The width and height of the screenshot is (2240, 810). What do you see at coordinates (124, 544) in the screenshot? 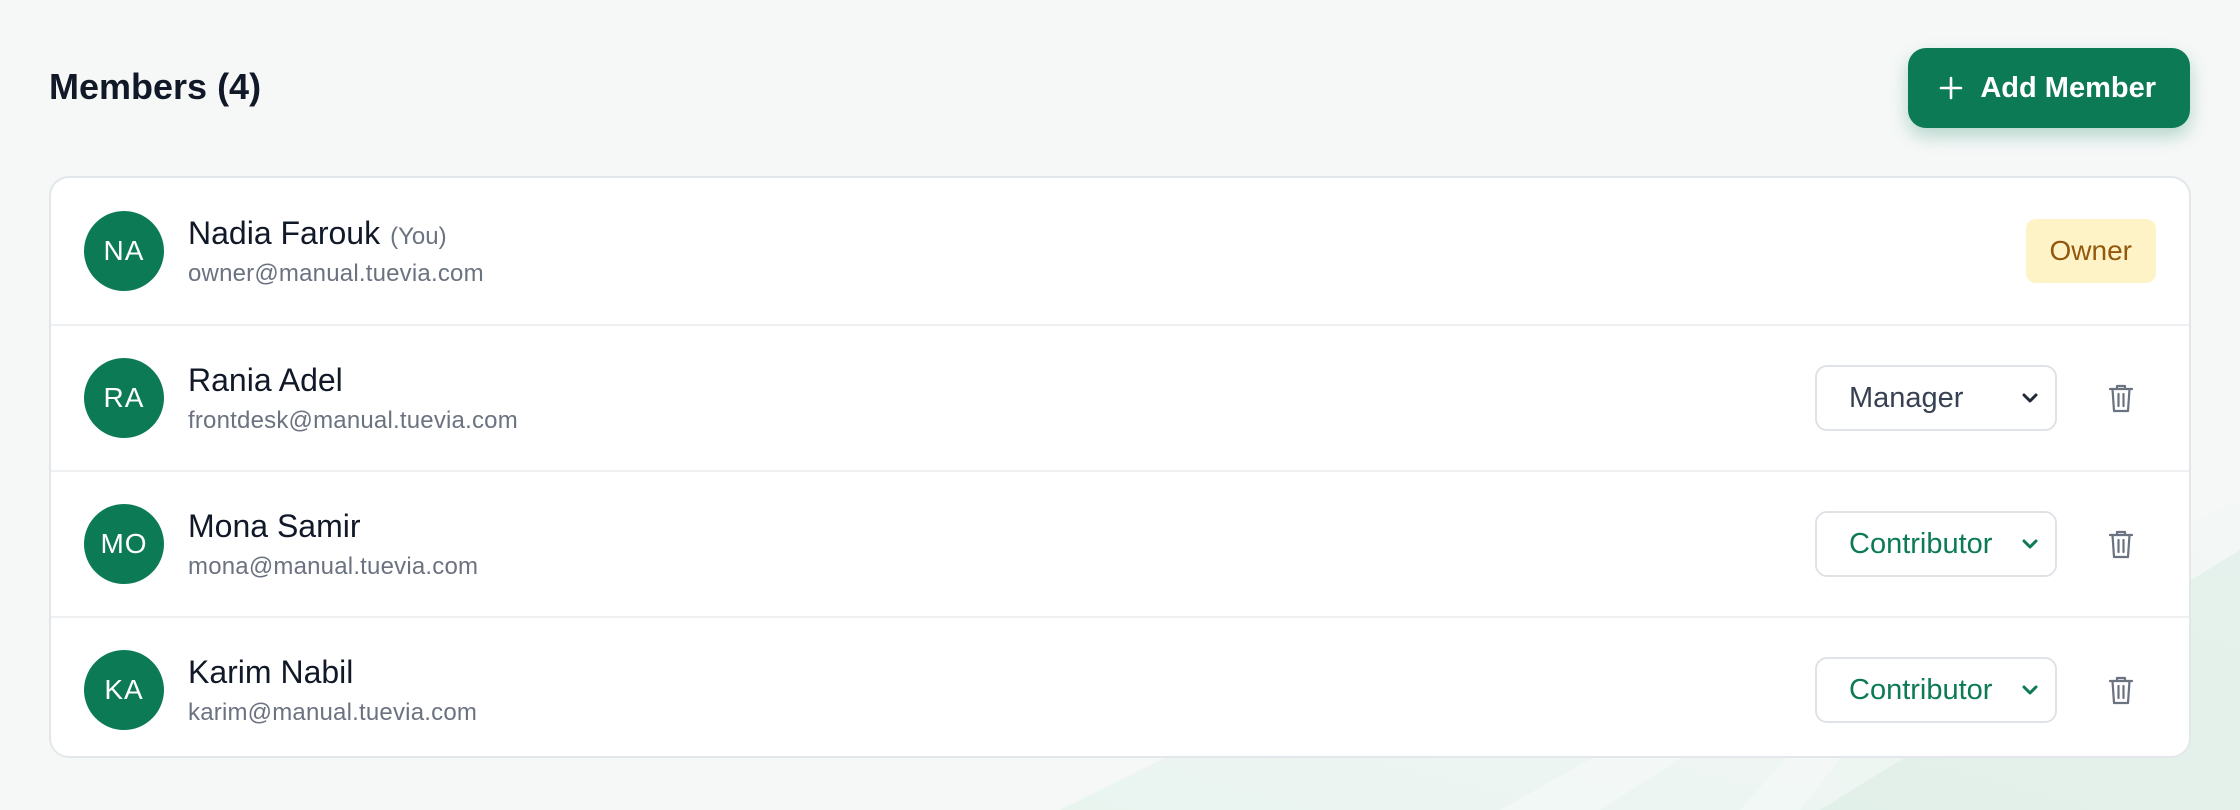
I see `avatar: MO` at bounding box center [124, 544].